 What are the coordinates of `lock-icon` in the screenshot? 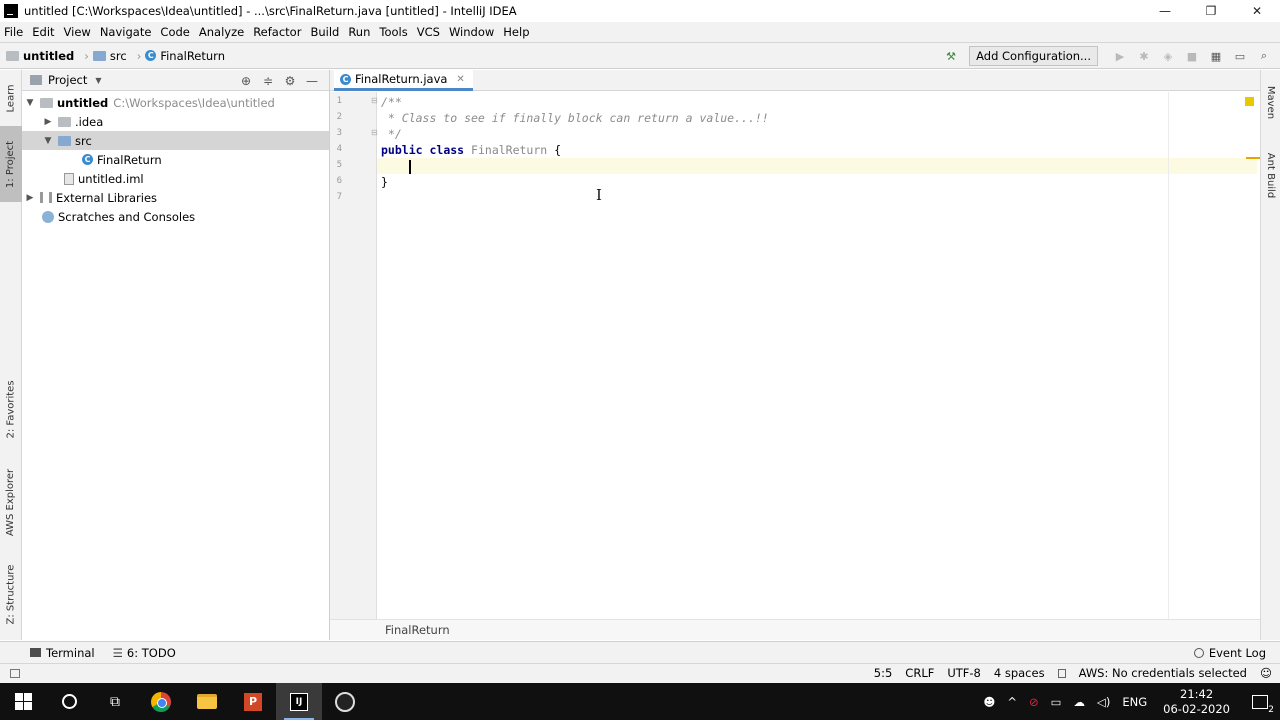 It's located at (1061, 673).